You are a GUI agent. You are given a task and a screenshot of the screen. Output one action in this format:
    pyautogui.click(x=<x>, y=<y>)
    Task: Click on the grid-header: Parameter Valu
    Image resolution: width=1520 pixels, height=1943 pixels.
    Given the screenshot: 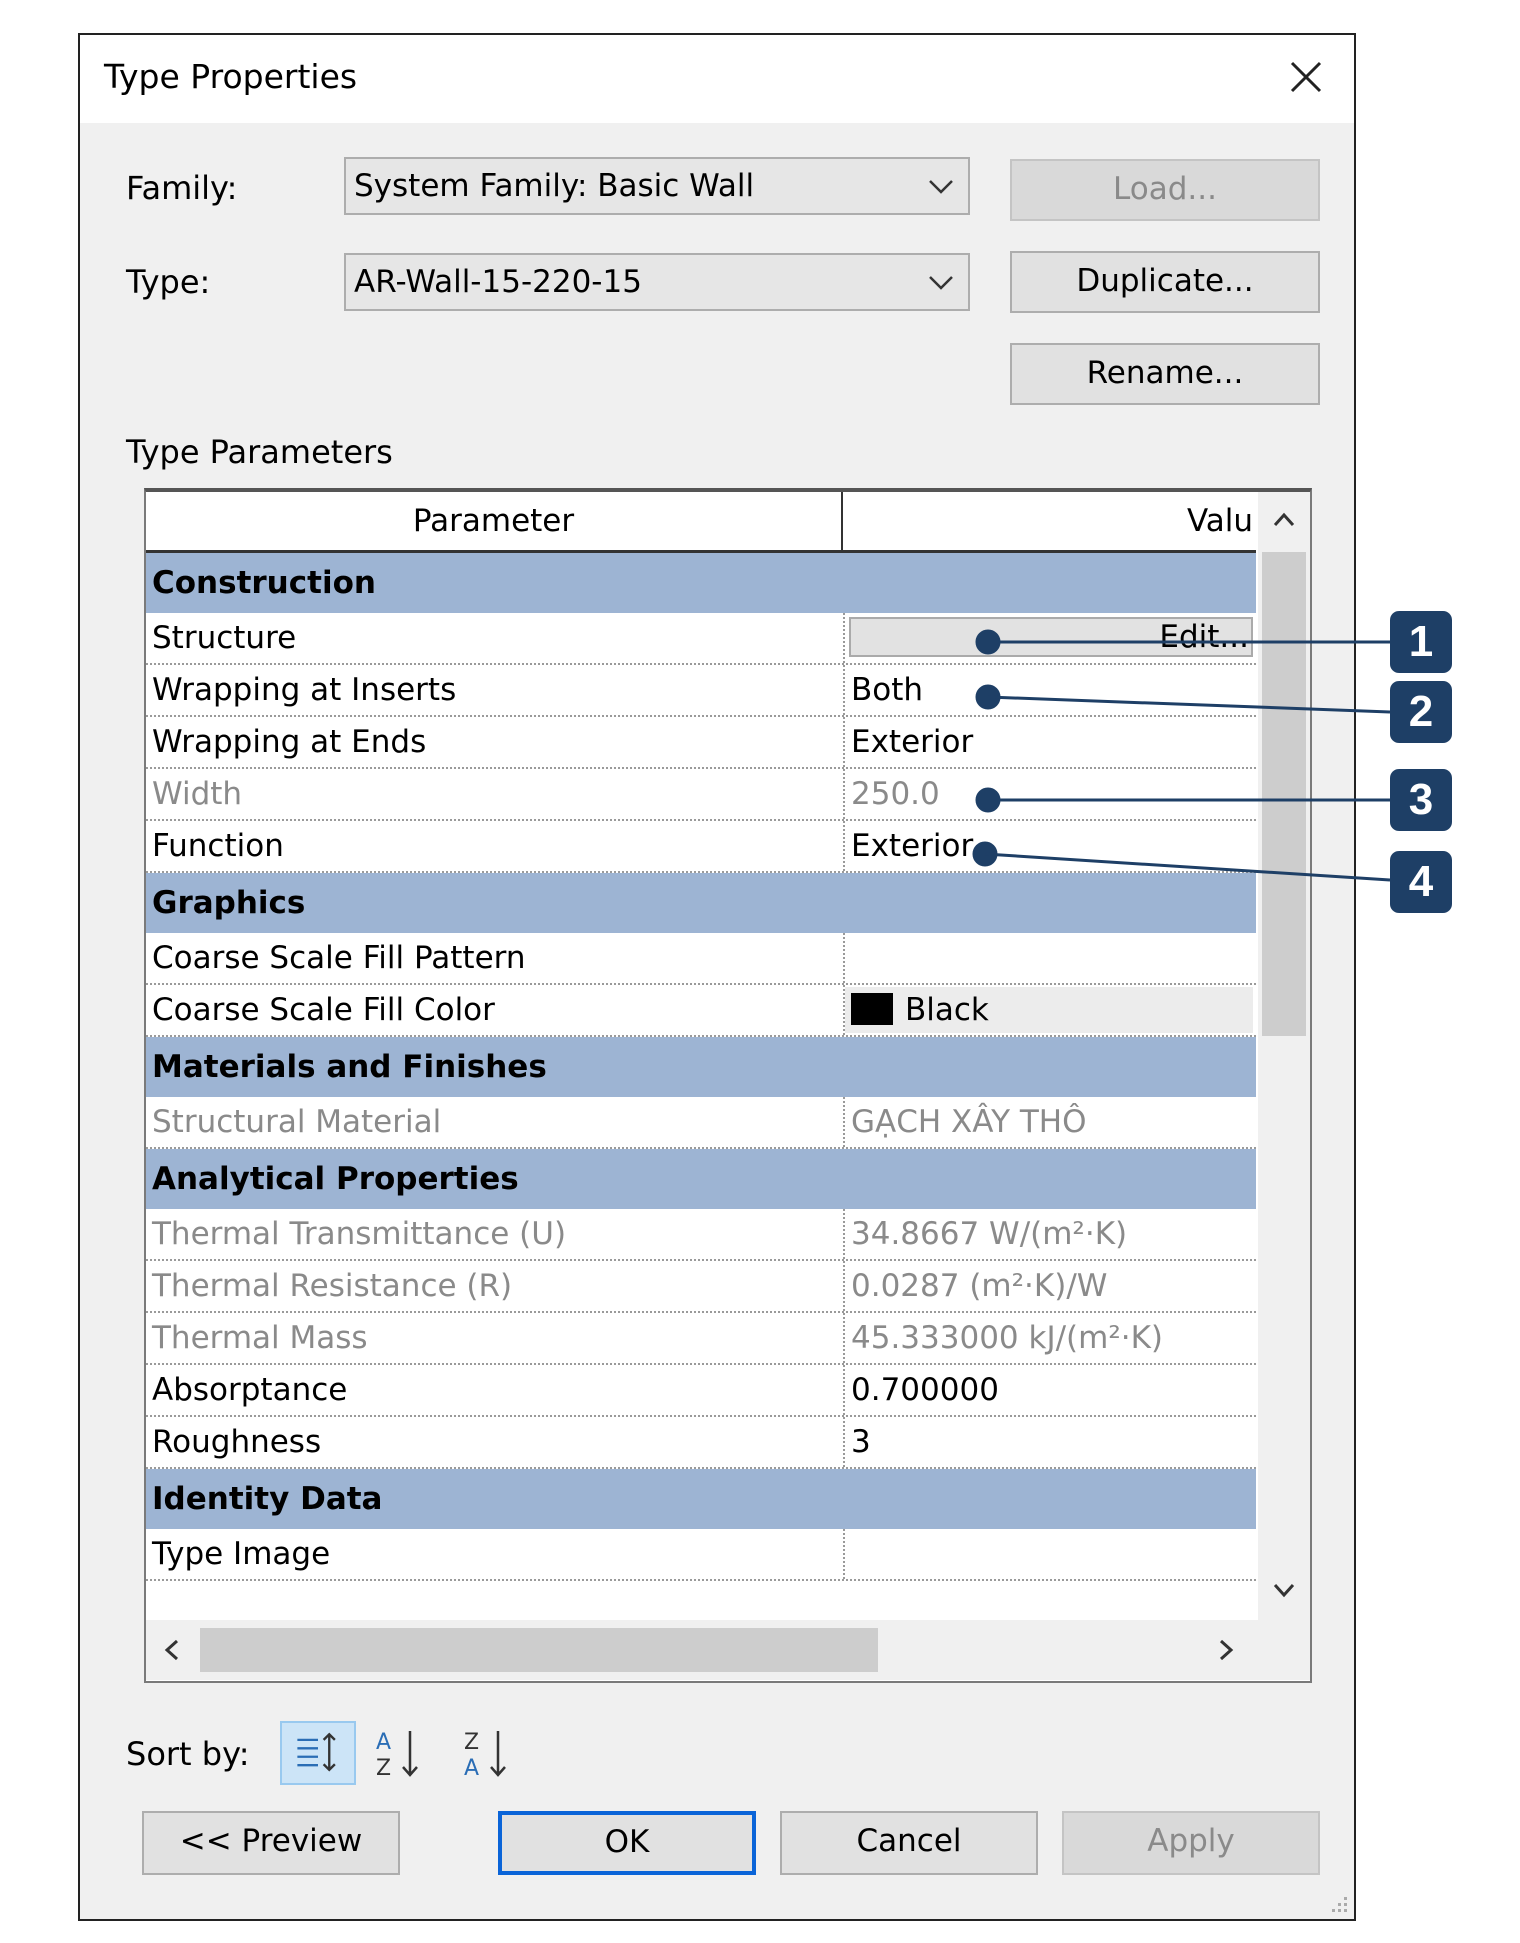 What is the action you would take?
    pyautogui.click(x=701, y=522)
    